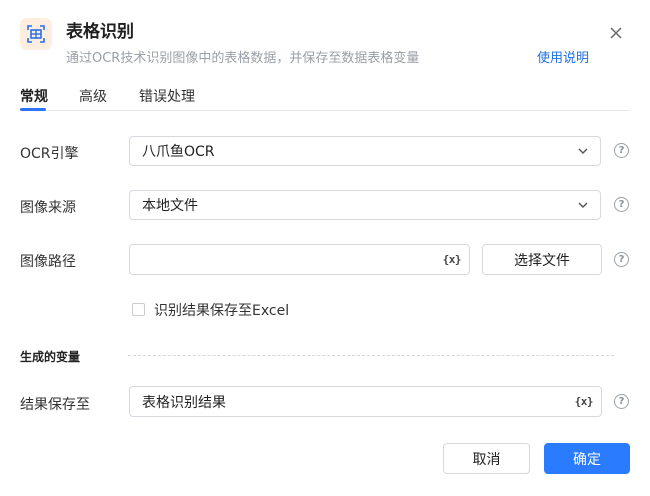 The image size is (650, 496). What do you see at coordinates (587, 458) in the screenshot?
I see `ok-button: 确定` at bounding box center [587, 458].